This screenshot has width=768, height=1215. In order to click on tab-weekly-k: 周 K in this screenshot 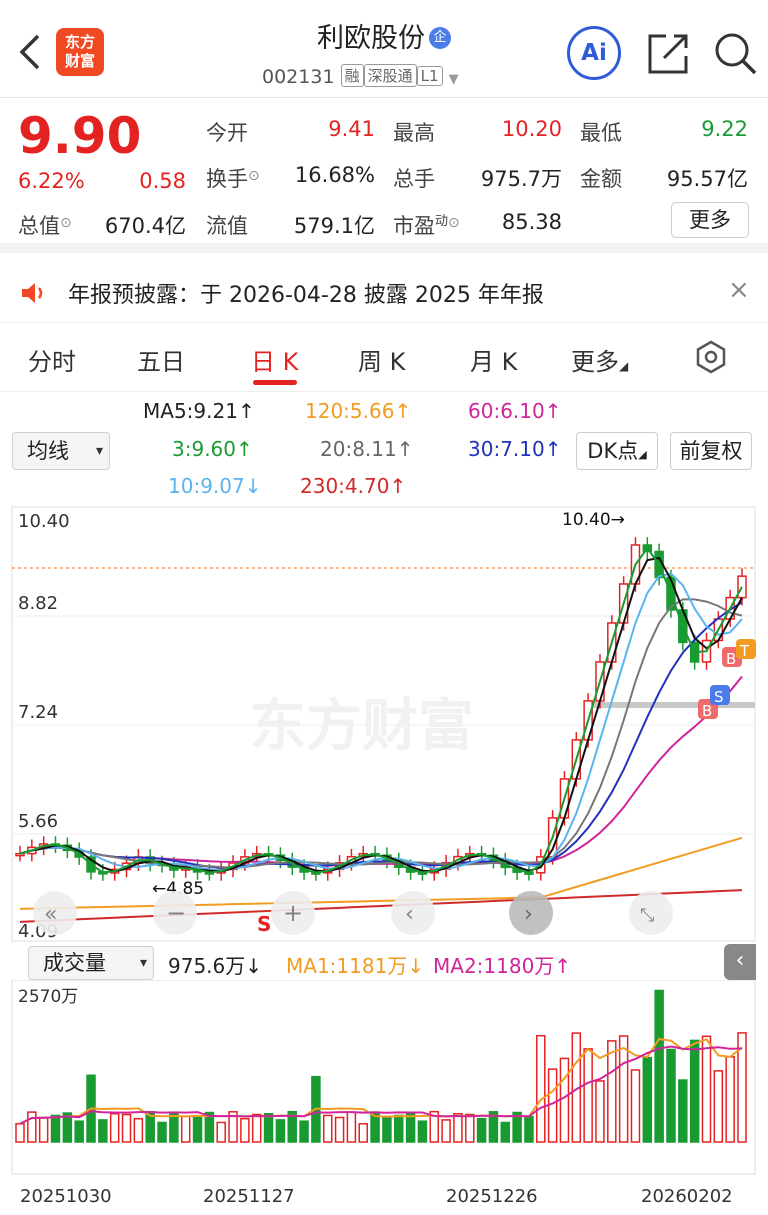, I will do `click(381, 359)`.